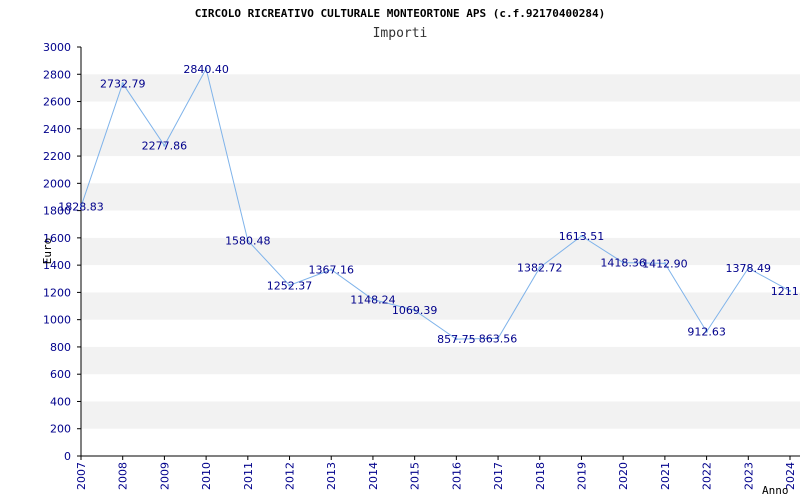  Describe the element at coordinates (581, 476) in the screenshot. I see `x-tick-label: 2019` at that location.